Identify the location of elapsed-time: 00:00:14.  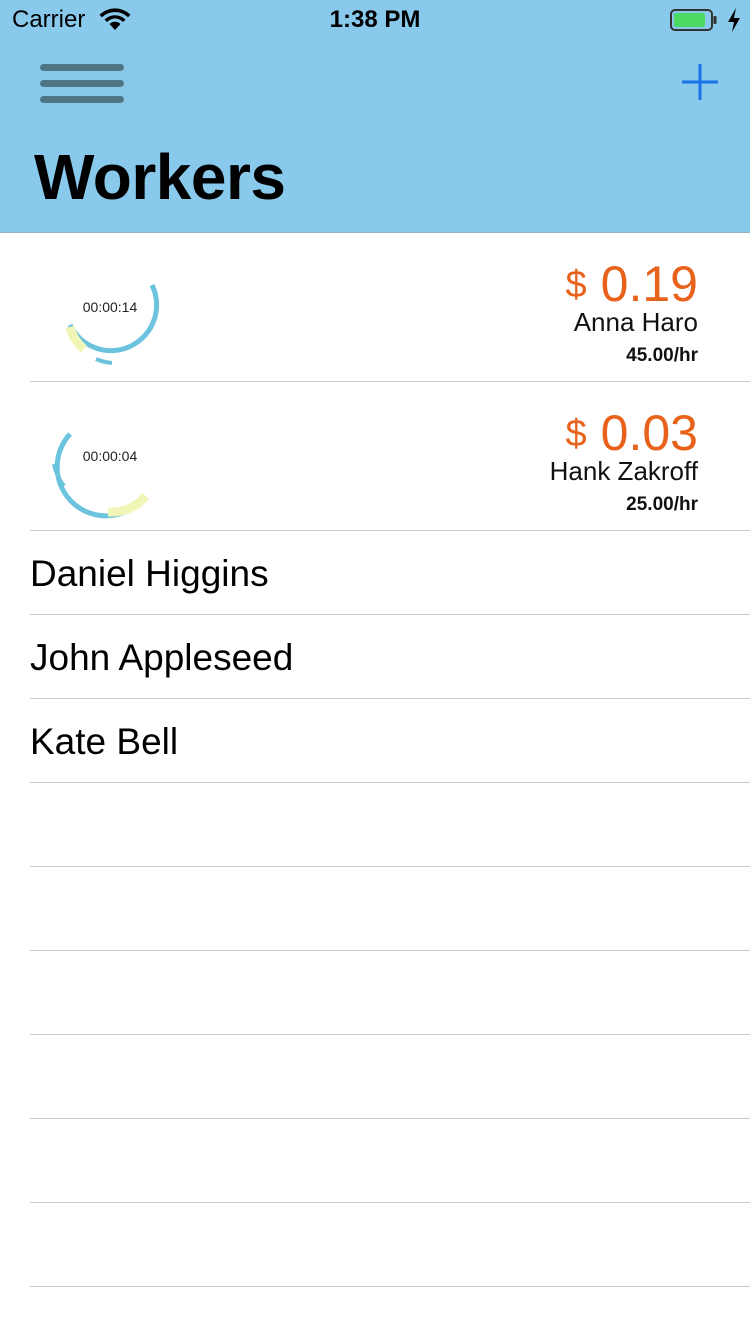
(110, 307).